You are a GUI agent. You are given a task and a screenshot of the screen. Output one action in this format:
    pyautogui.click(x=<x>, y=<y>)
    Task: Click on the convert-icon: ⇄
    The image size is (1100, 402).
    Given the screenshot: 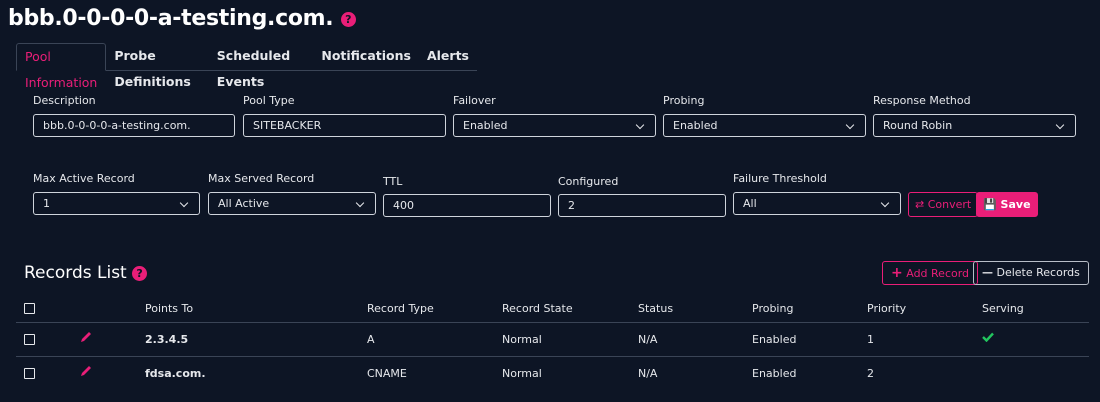 What is the action you would take?
    pyautogui.click(x=920, y=204)
    